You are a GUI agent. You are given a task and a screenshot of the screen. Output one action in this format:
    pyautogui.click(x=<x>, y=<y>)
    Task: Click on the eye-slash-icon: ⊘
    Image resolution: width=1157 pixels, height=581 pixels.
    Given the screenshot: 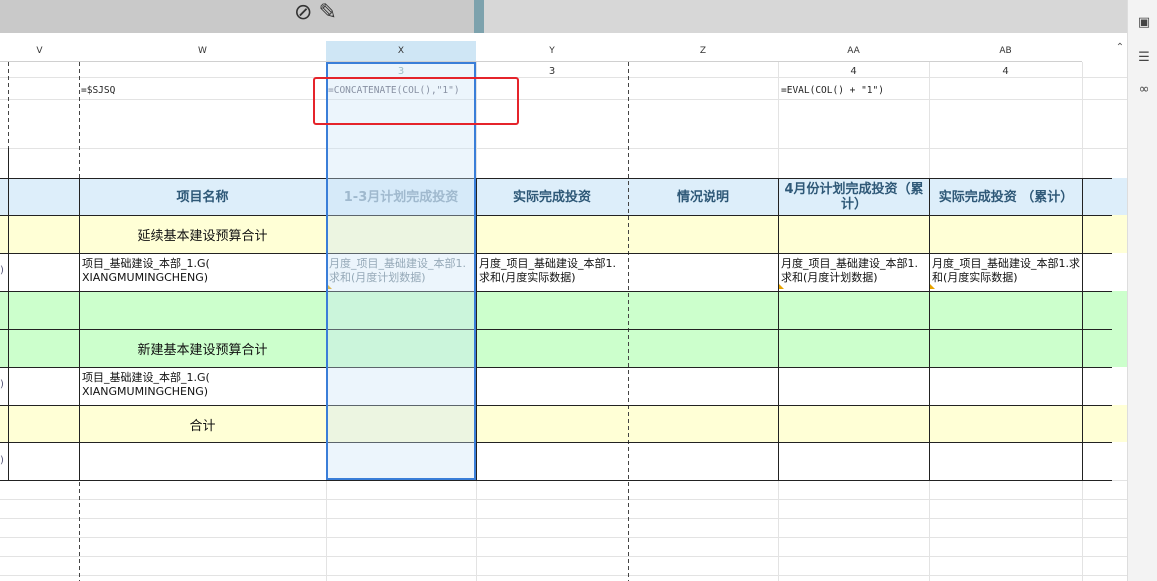 What is the action you would take?
    pyautogui.click(x=306, y=12)
    